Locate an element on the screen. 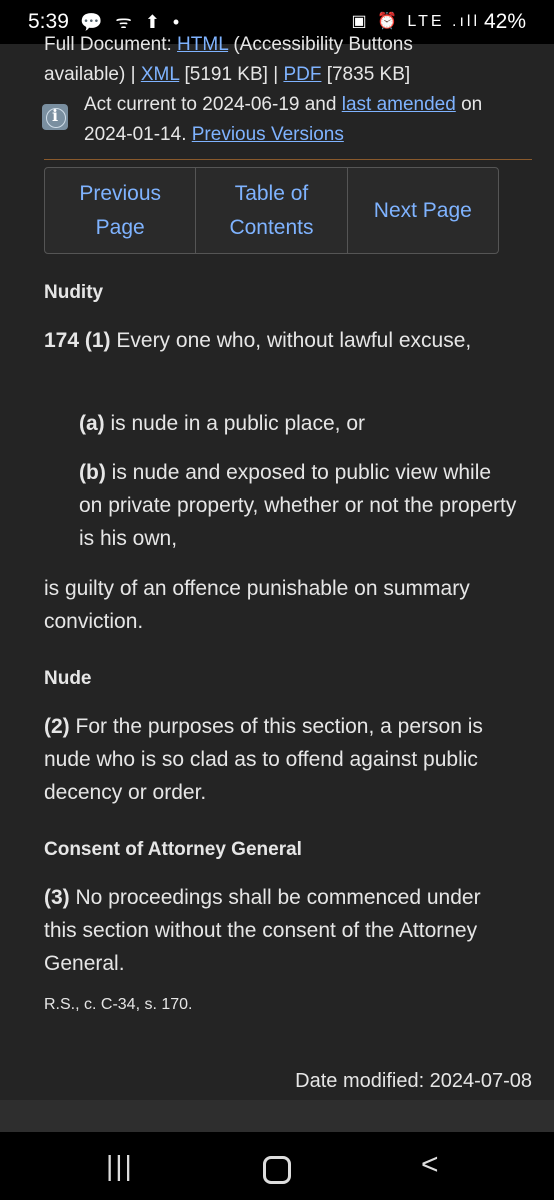 The height and width of the screenshot is (1200, 554). info-icon is located at coordinates (55, 117).